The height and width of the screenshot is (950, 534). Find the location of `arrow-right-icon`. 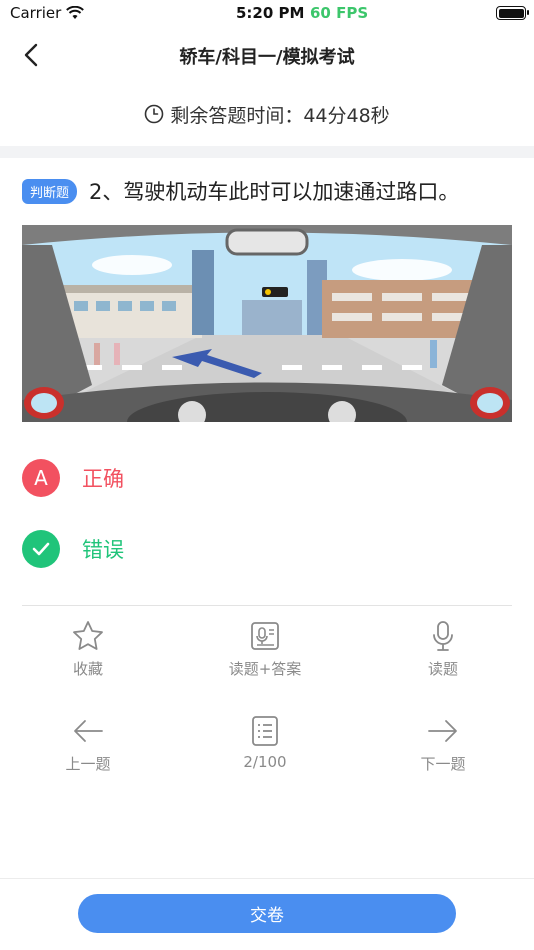

arrow-right-icon is located at coordinates (442, 731).